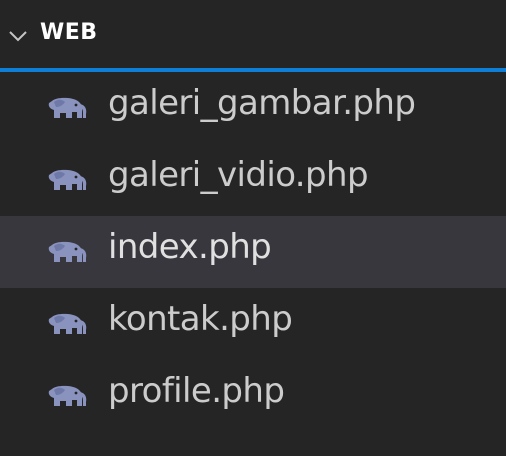  What do you see at coordinates (262, 103) in the screenshot?
I see `file-name: galeri_gambar.php` at bounding box center [262, 103].